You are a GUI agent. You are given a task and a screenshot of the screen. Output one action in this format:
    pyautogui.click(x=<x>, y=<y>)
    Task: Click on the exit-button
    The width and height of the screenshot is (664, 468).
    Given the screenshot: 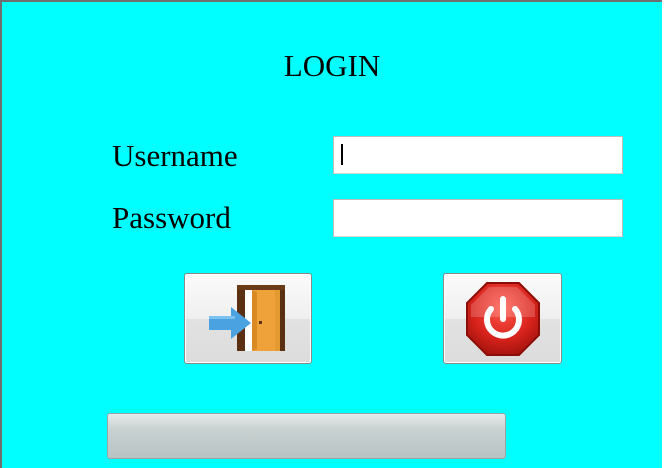 What is the action you would take?
    pyautogui.click(x=502, y=318)
    